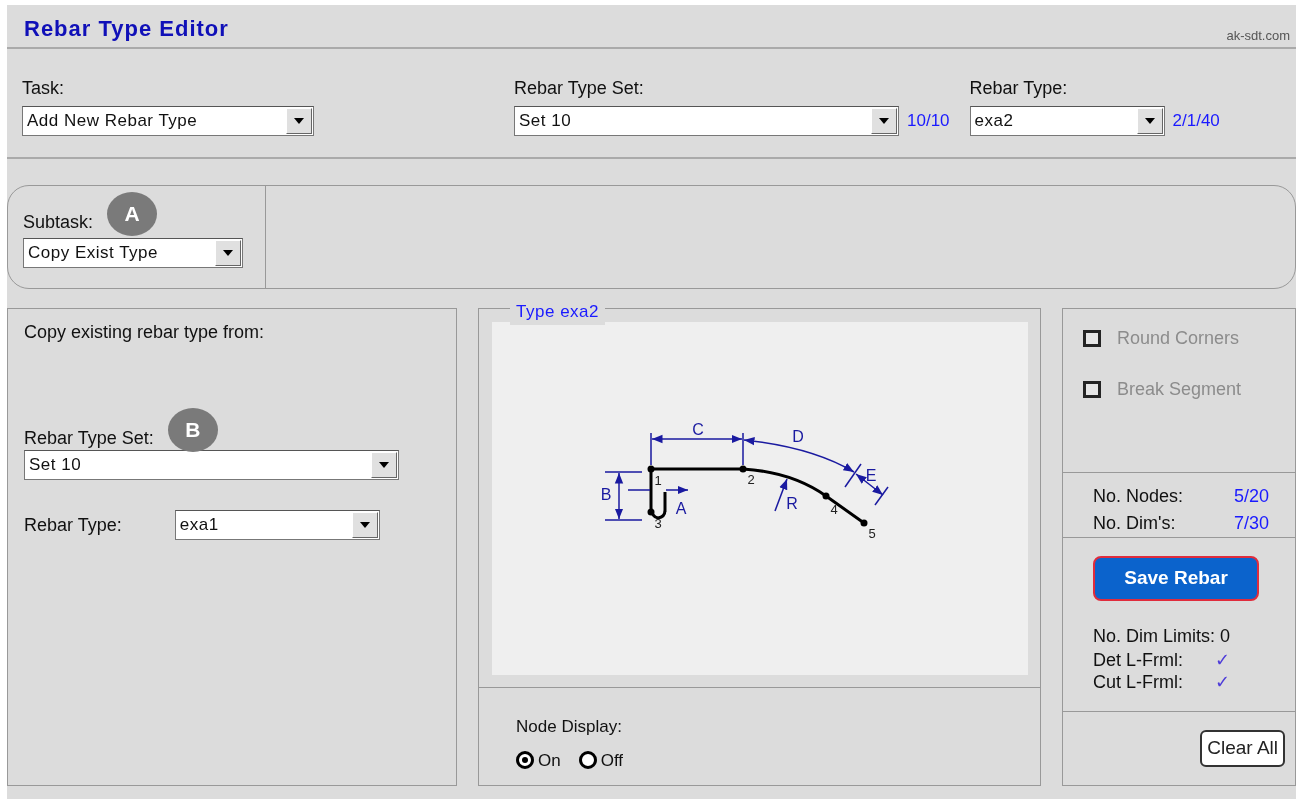  What do you see at coordinates (1138, 682) in the screenshot?
I see `formula-label: Cut L-Frml:` at bounding box center [1138, 682].